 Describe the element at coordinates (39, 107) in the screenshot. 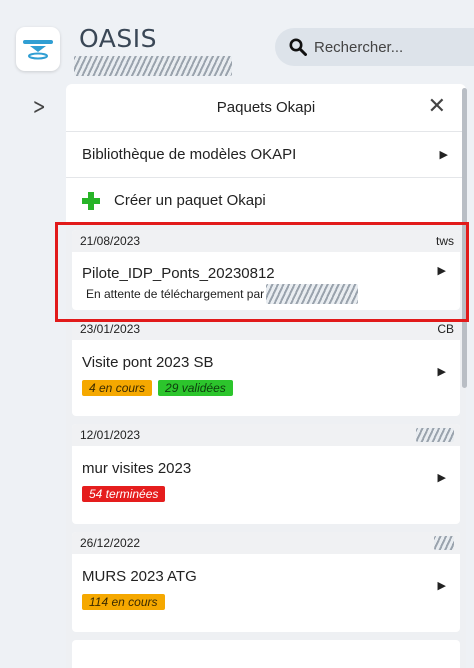

I see `chevron-right-icon: >` at that location.